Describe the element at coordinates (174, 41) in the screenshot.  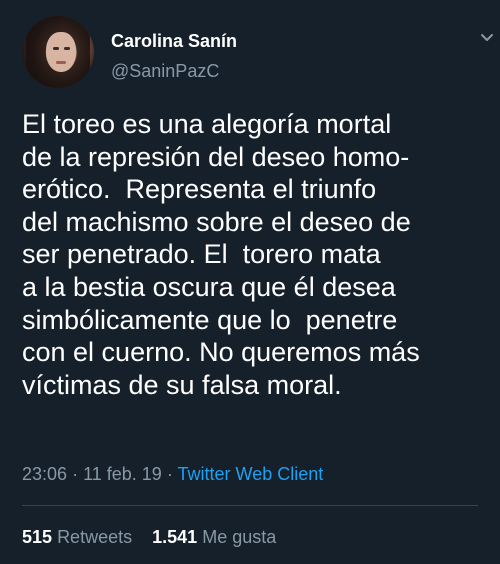
I see `author-name: Carolina Sanín` at that location.